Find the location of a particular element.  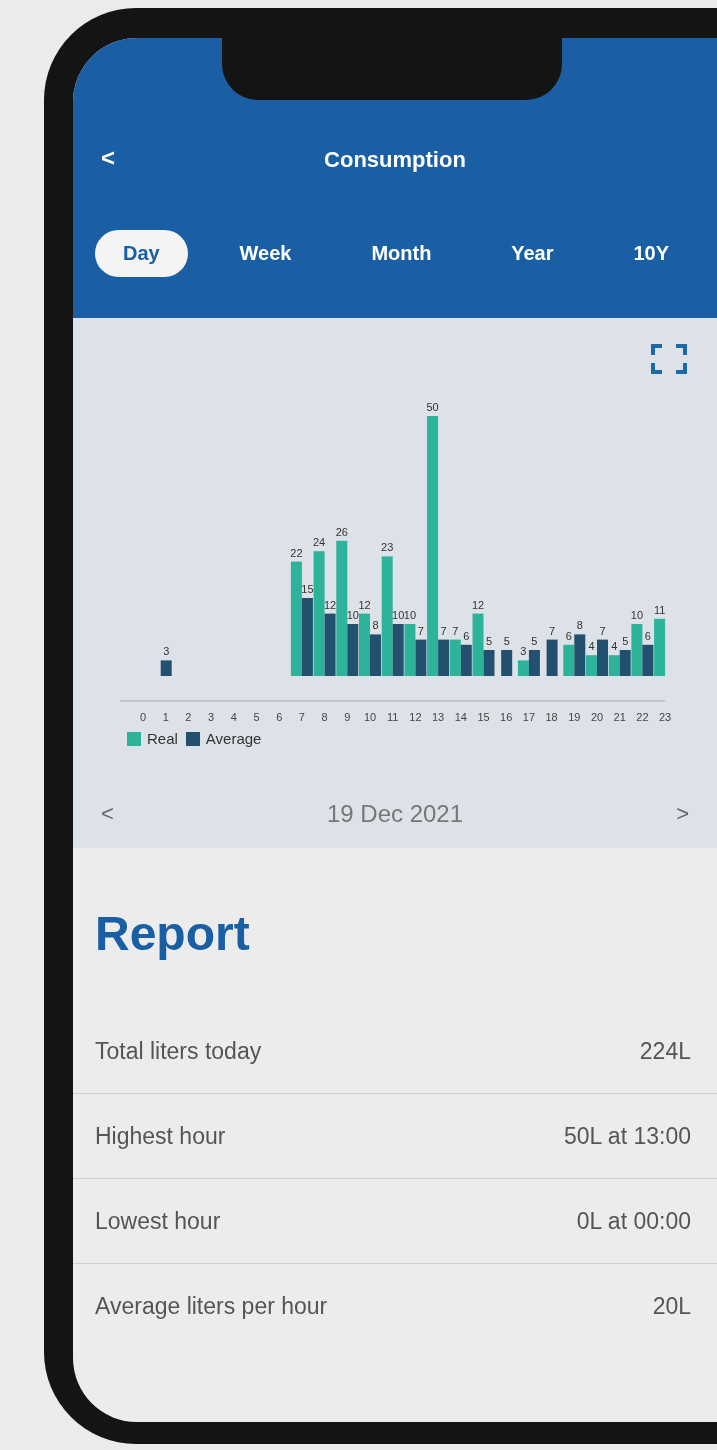

data-label: 23 is located at coordinates (387, 547).